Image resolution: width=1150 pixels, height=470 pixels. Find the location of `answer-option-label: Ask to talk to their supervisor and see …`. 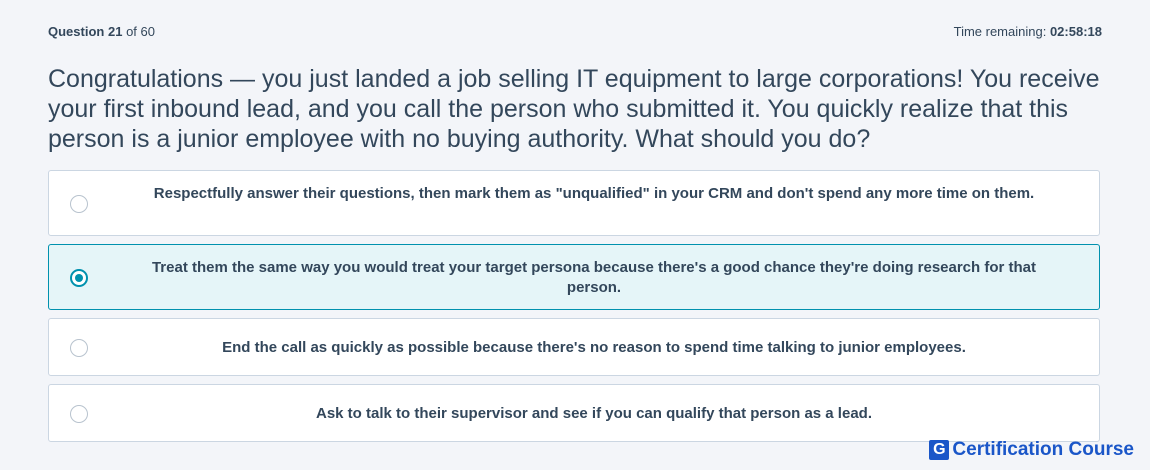

answer-option-label: Ask to talk to their supervisor and see … is located at coordinates (594, 413).